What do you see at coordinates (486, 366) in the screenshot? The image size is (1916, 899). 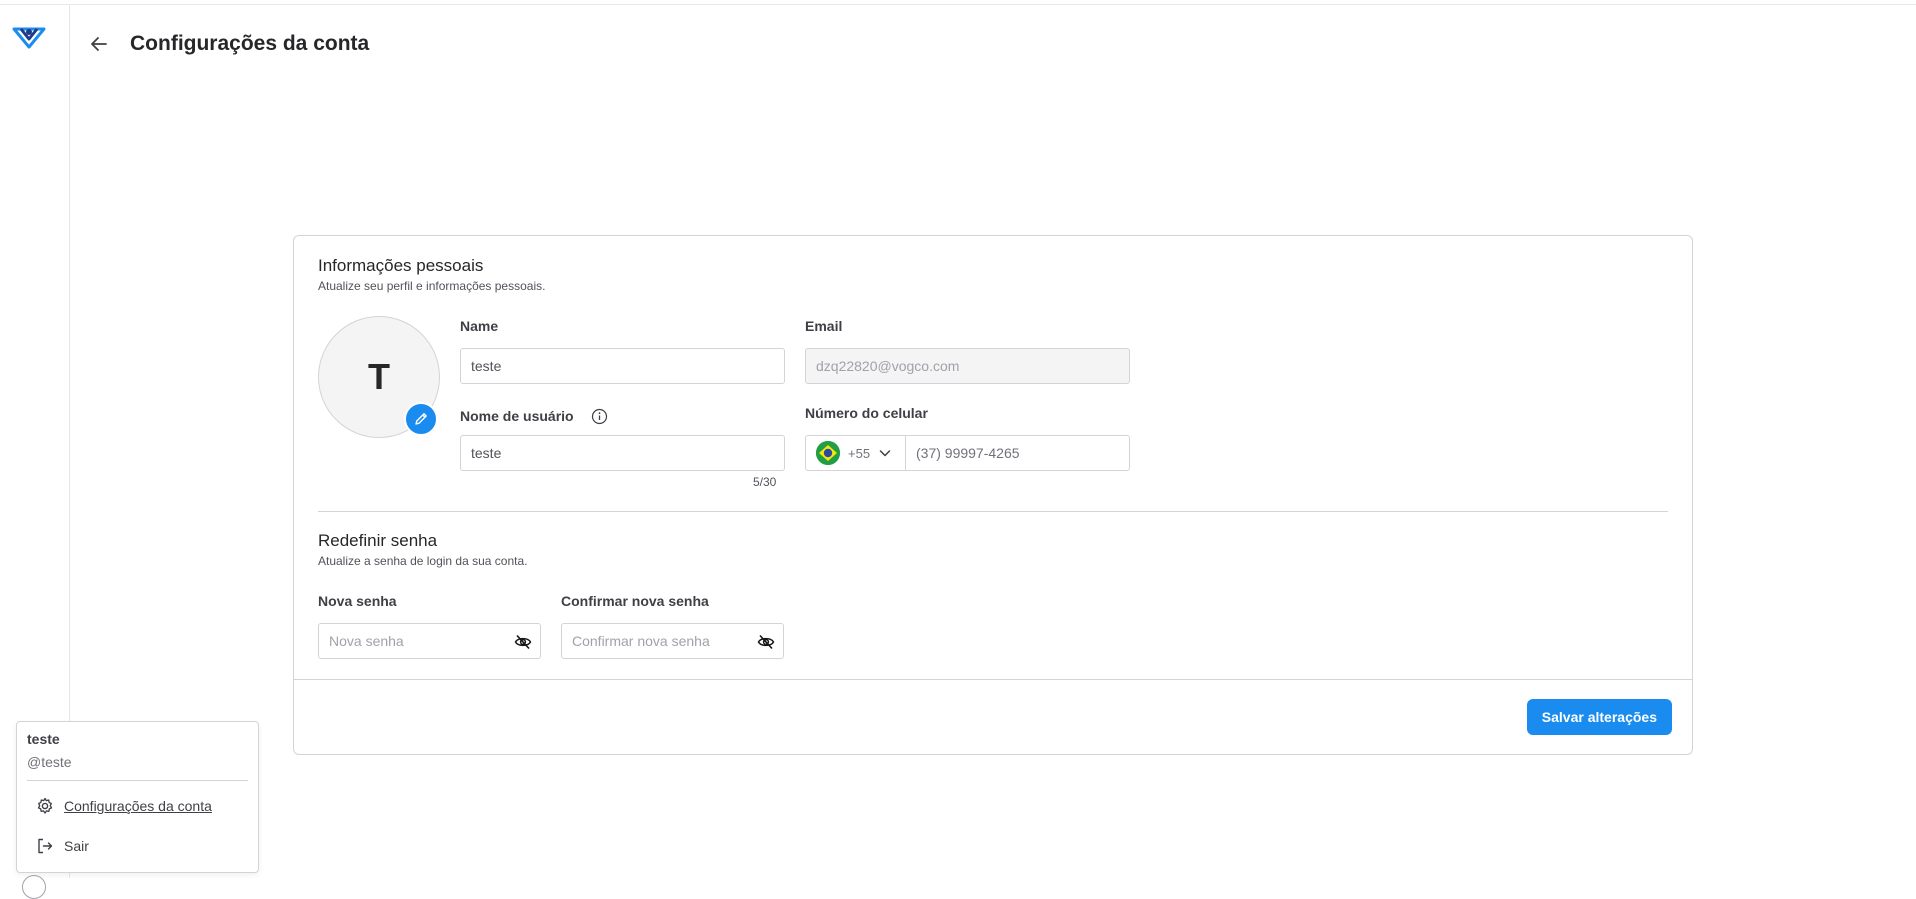 I see `name-input-value: teste` at bounding box center [486, 366].